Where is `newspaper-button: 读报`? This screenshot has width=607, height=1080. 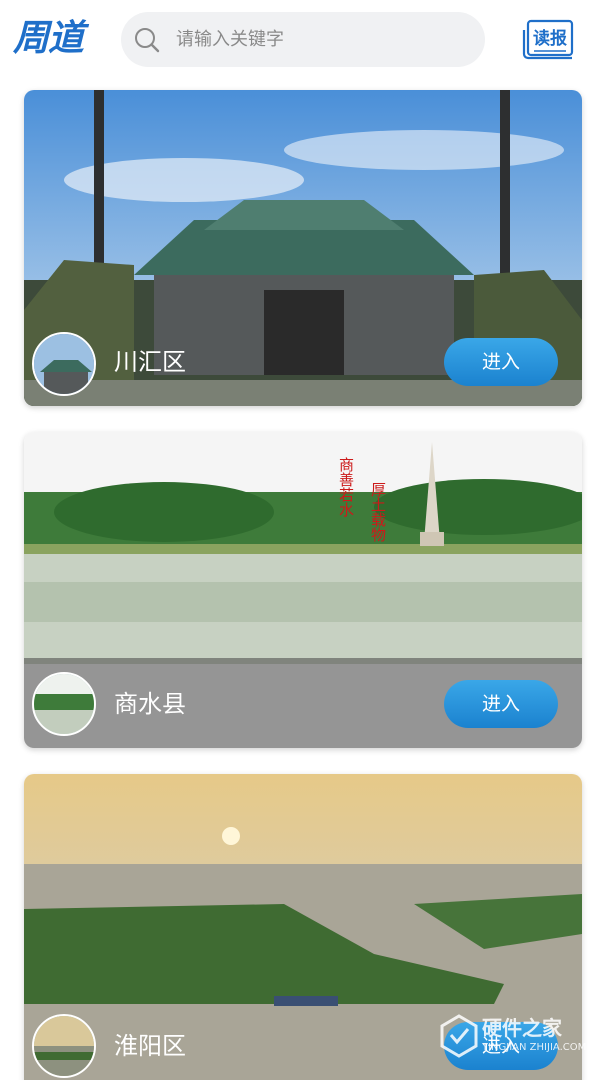
newspaper-button: 读报 is located at coordinates (550, 39).